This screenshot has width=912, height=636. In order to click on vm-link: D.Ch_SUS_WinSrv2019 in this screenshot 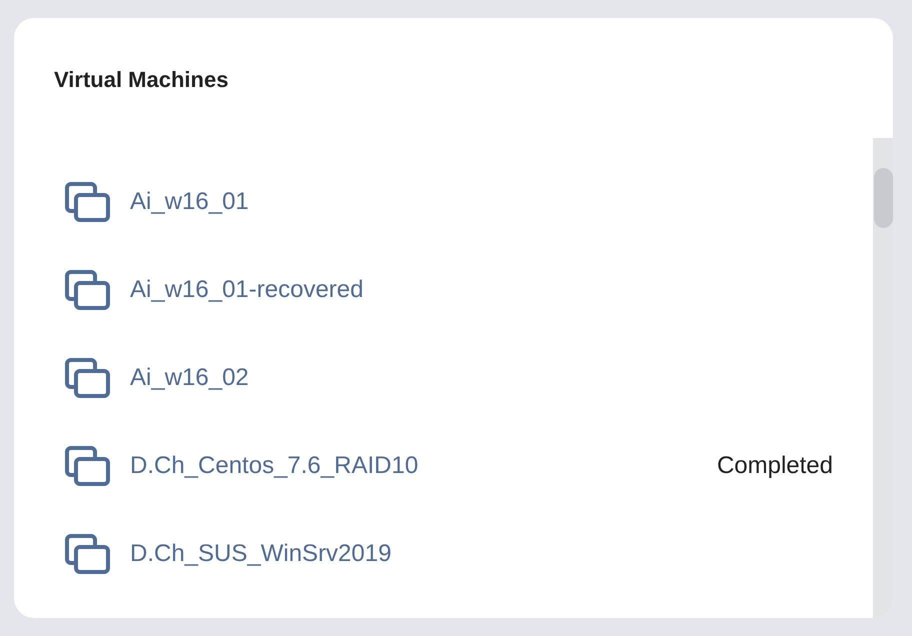, I will do `click(261, 554)`.